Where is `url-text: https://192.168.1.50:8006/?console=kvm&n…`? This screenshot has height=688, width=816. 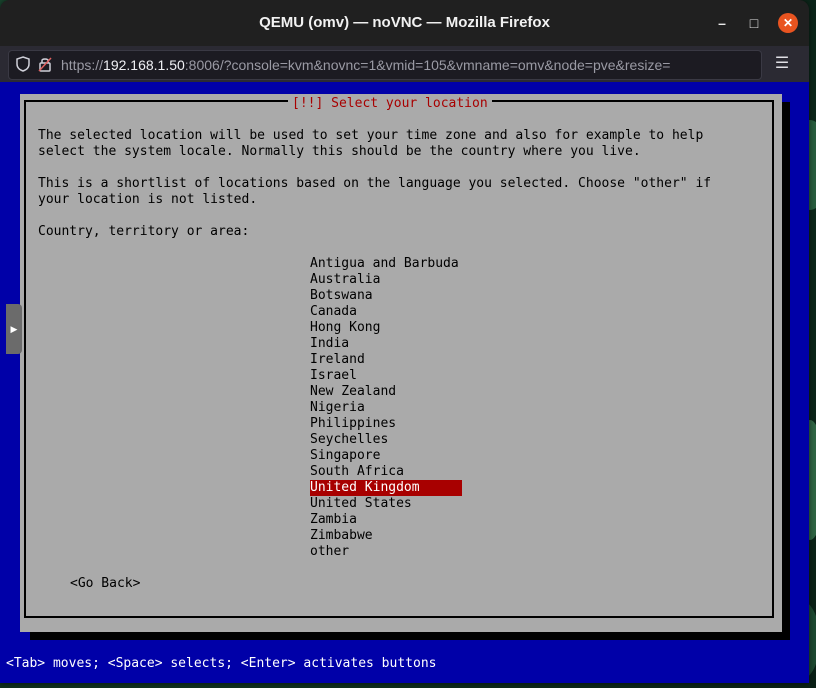 url-text: https://192.168.1.50:8006/?console=kvm&n… is located at coordinates (408, 66).